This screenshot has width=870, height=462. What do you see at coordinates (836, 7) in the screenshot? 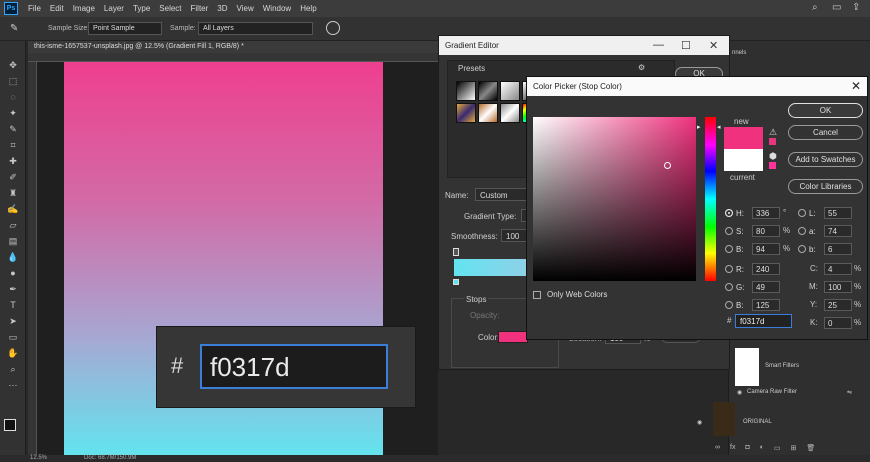
I see `workspace-icon: ▭` at bounding box center [836, 7].